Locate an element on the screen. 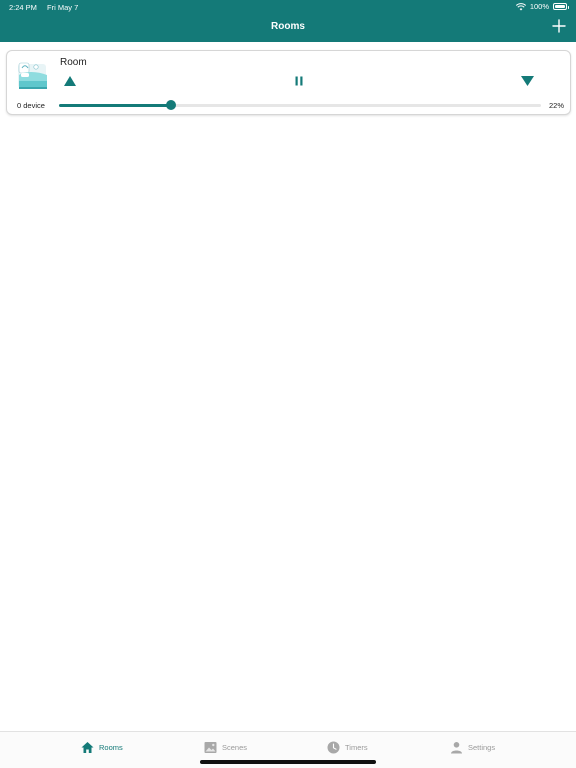  home-icon is located at coordinates (87, 747).